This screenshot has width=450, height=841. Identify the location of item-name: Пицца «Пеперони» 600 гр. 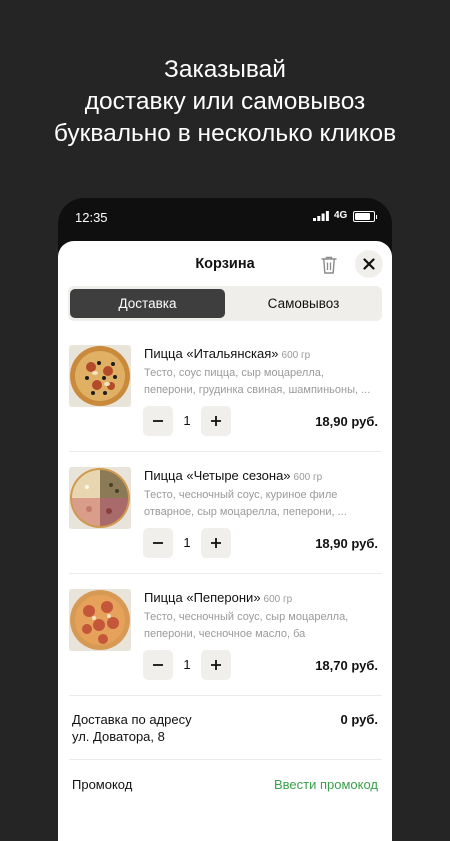
(218, 597).